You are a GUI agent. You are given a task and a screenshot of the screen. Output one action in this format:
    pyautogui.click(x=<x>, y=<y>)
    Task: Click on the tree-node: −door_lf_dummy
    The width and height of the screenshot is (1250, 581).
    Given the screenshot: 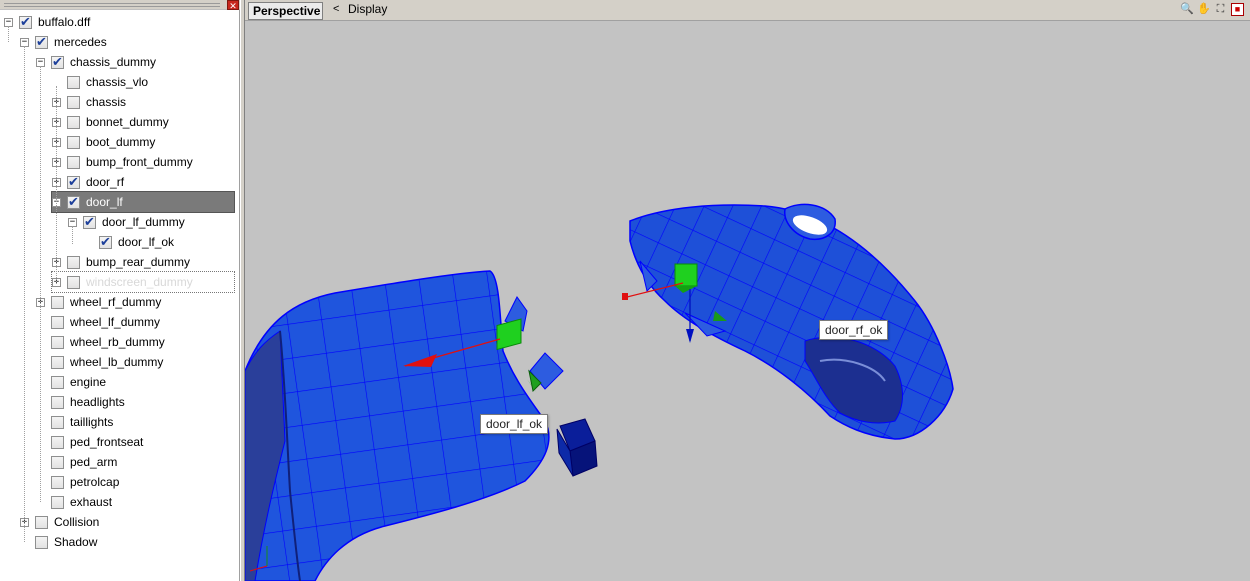 What is the action you would take?
    pyautogui.click(x=127, y=222)
    